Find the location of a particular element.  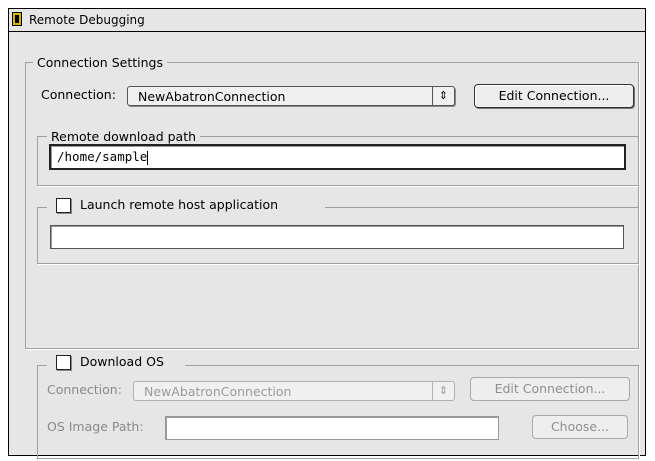

remote-download-path-legend: Remote download path is located at coordinates (124, 136).